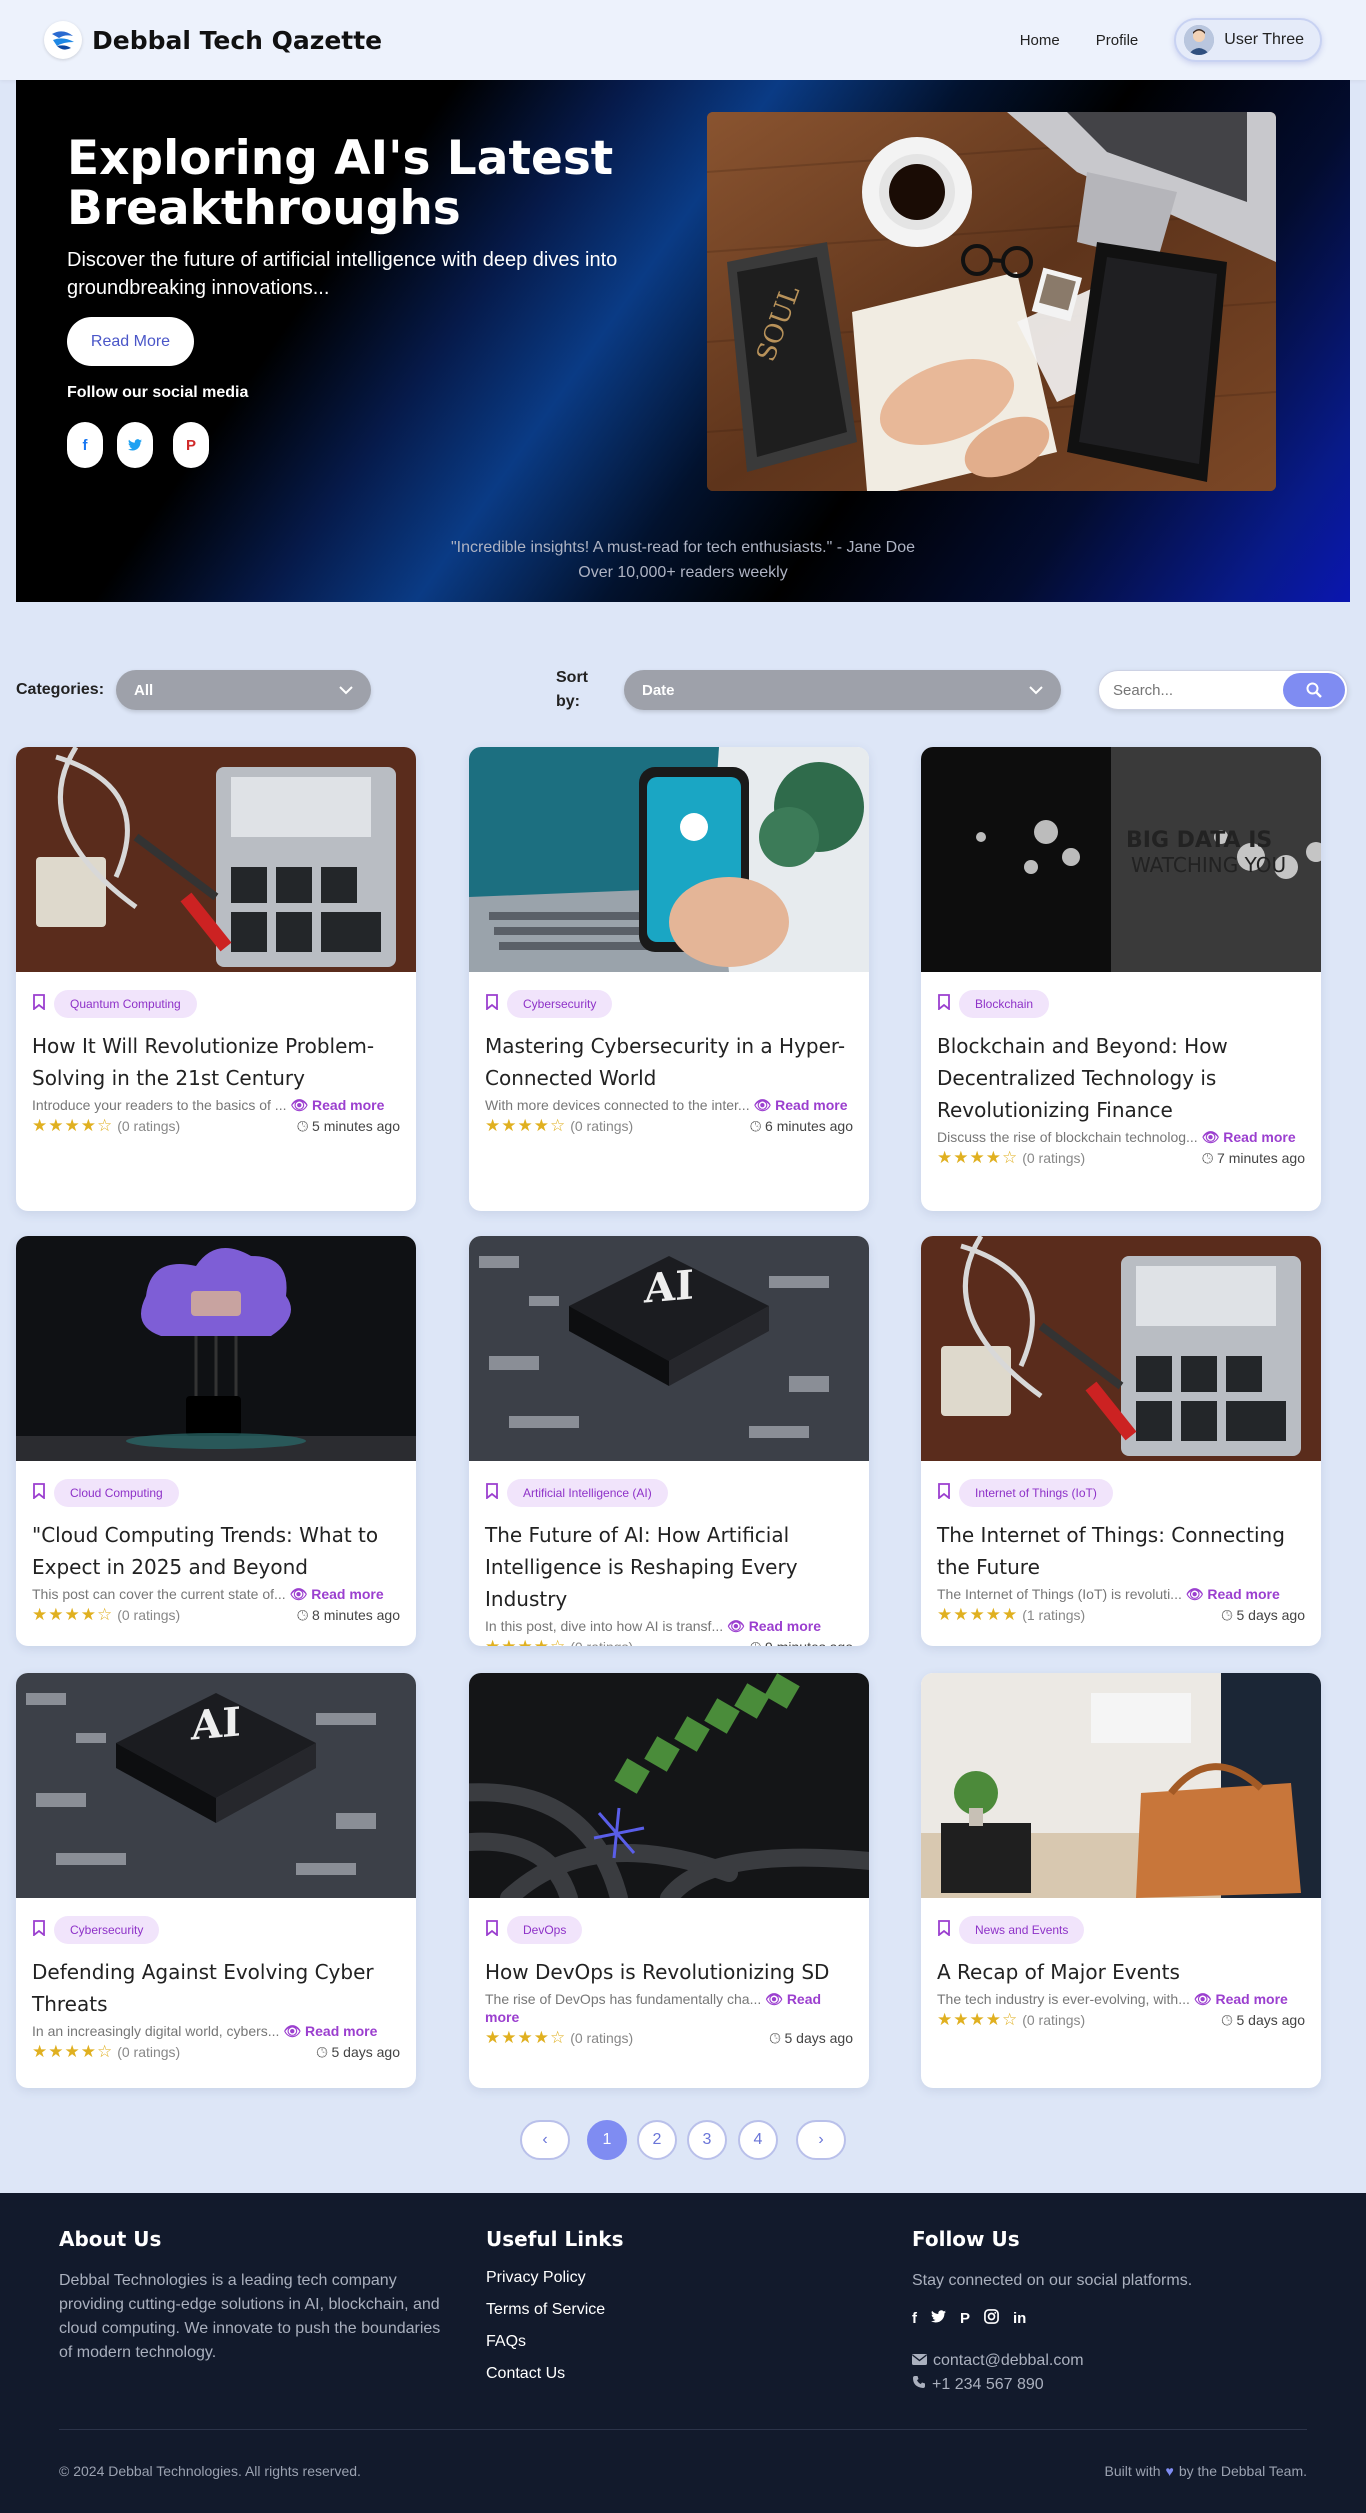  What do you see at coordinates (669, 1972) in the screenshot?
I see `card-title: How DevOps is Revolutionizing SD` at bounding box center [669, 1972].